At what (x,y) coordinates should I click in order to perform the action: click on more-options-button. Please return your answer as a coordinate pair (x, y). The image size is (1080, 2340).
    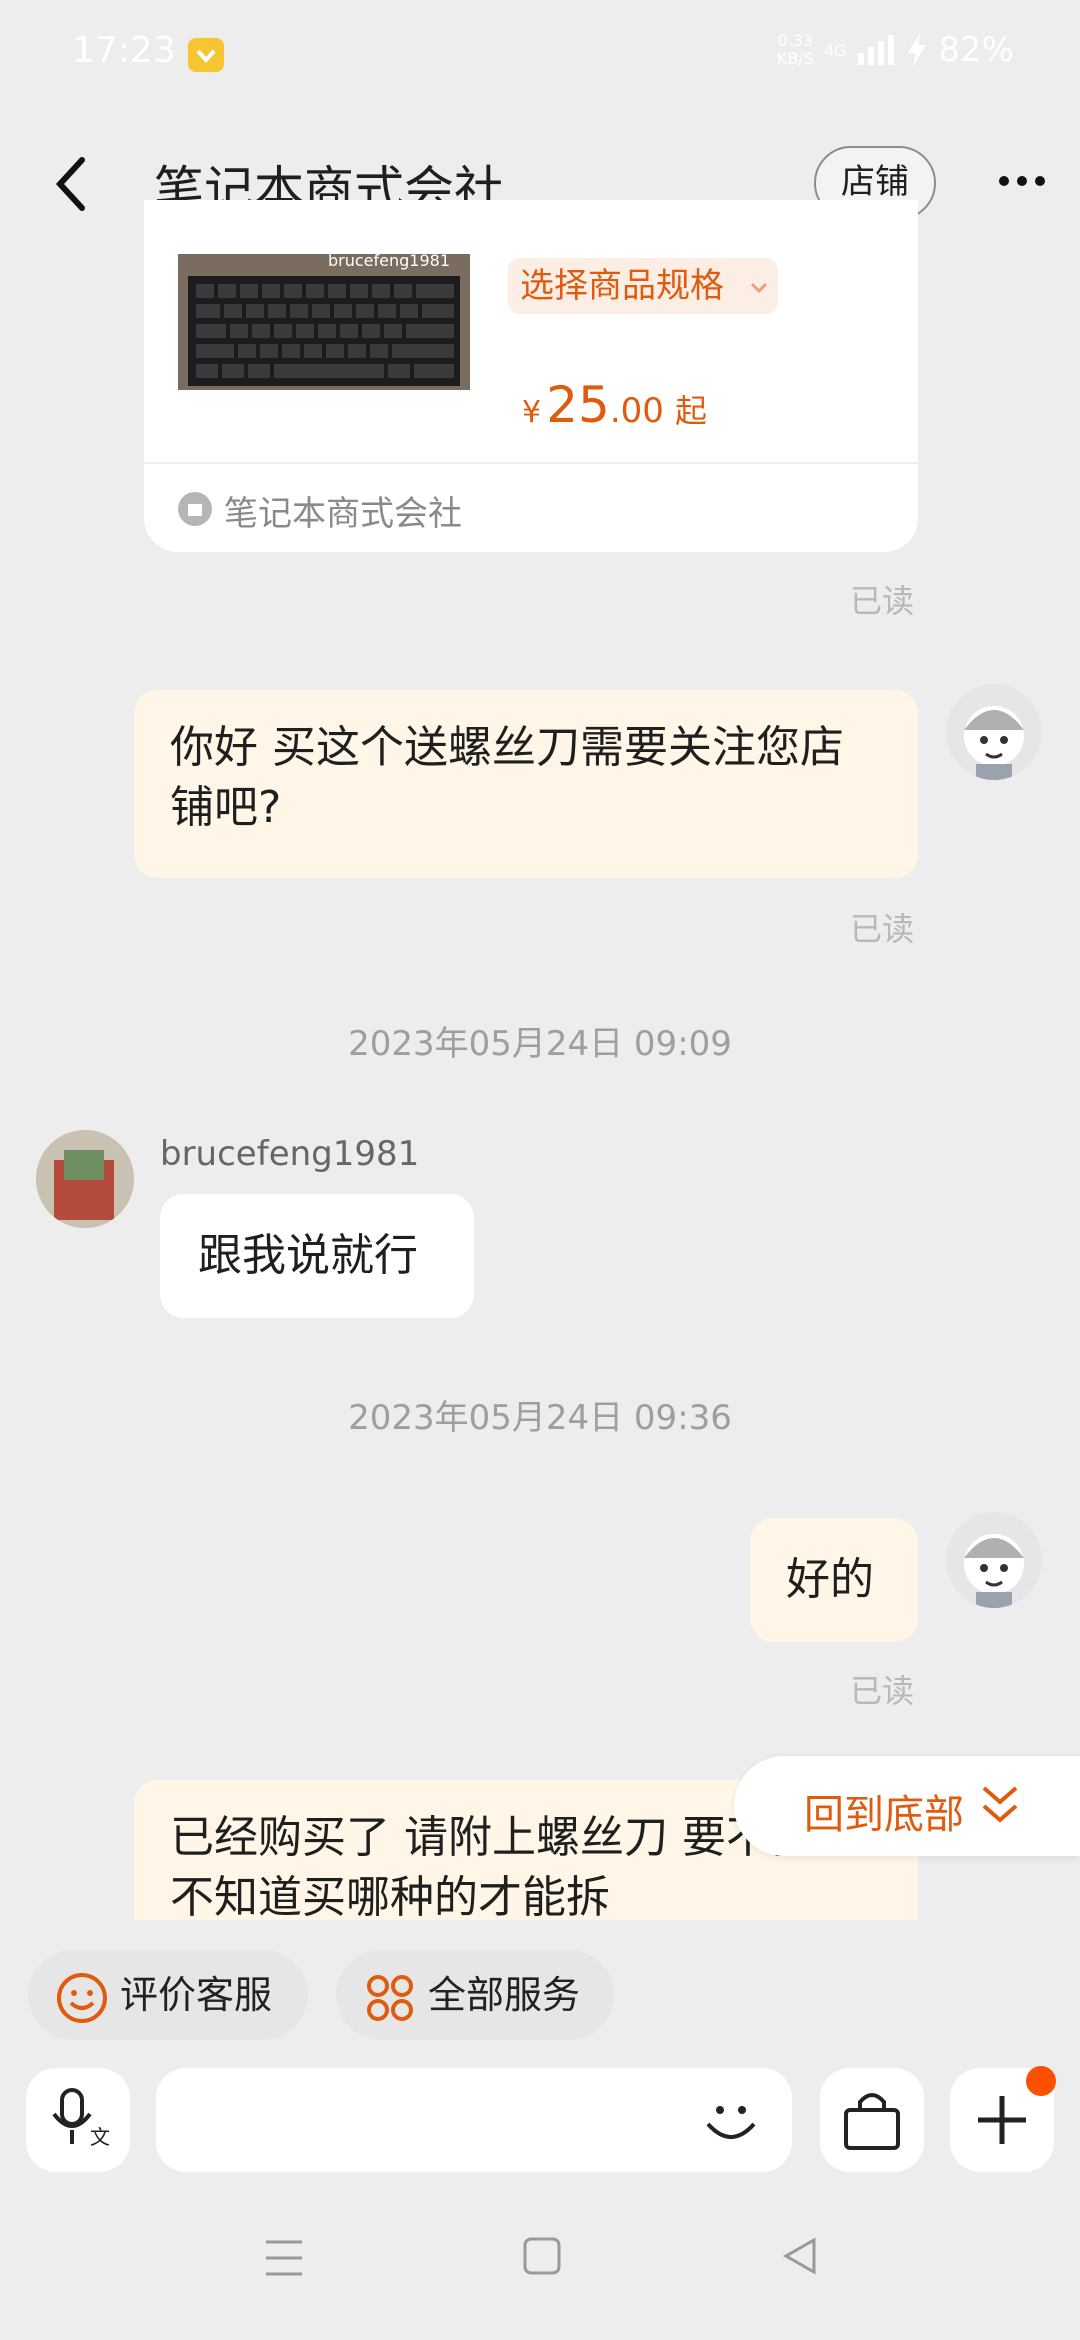
    Looking at the image, I should click on (1022, 181).